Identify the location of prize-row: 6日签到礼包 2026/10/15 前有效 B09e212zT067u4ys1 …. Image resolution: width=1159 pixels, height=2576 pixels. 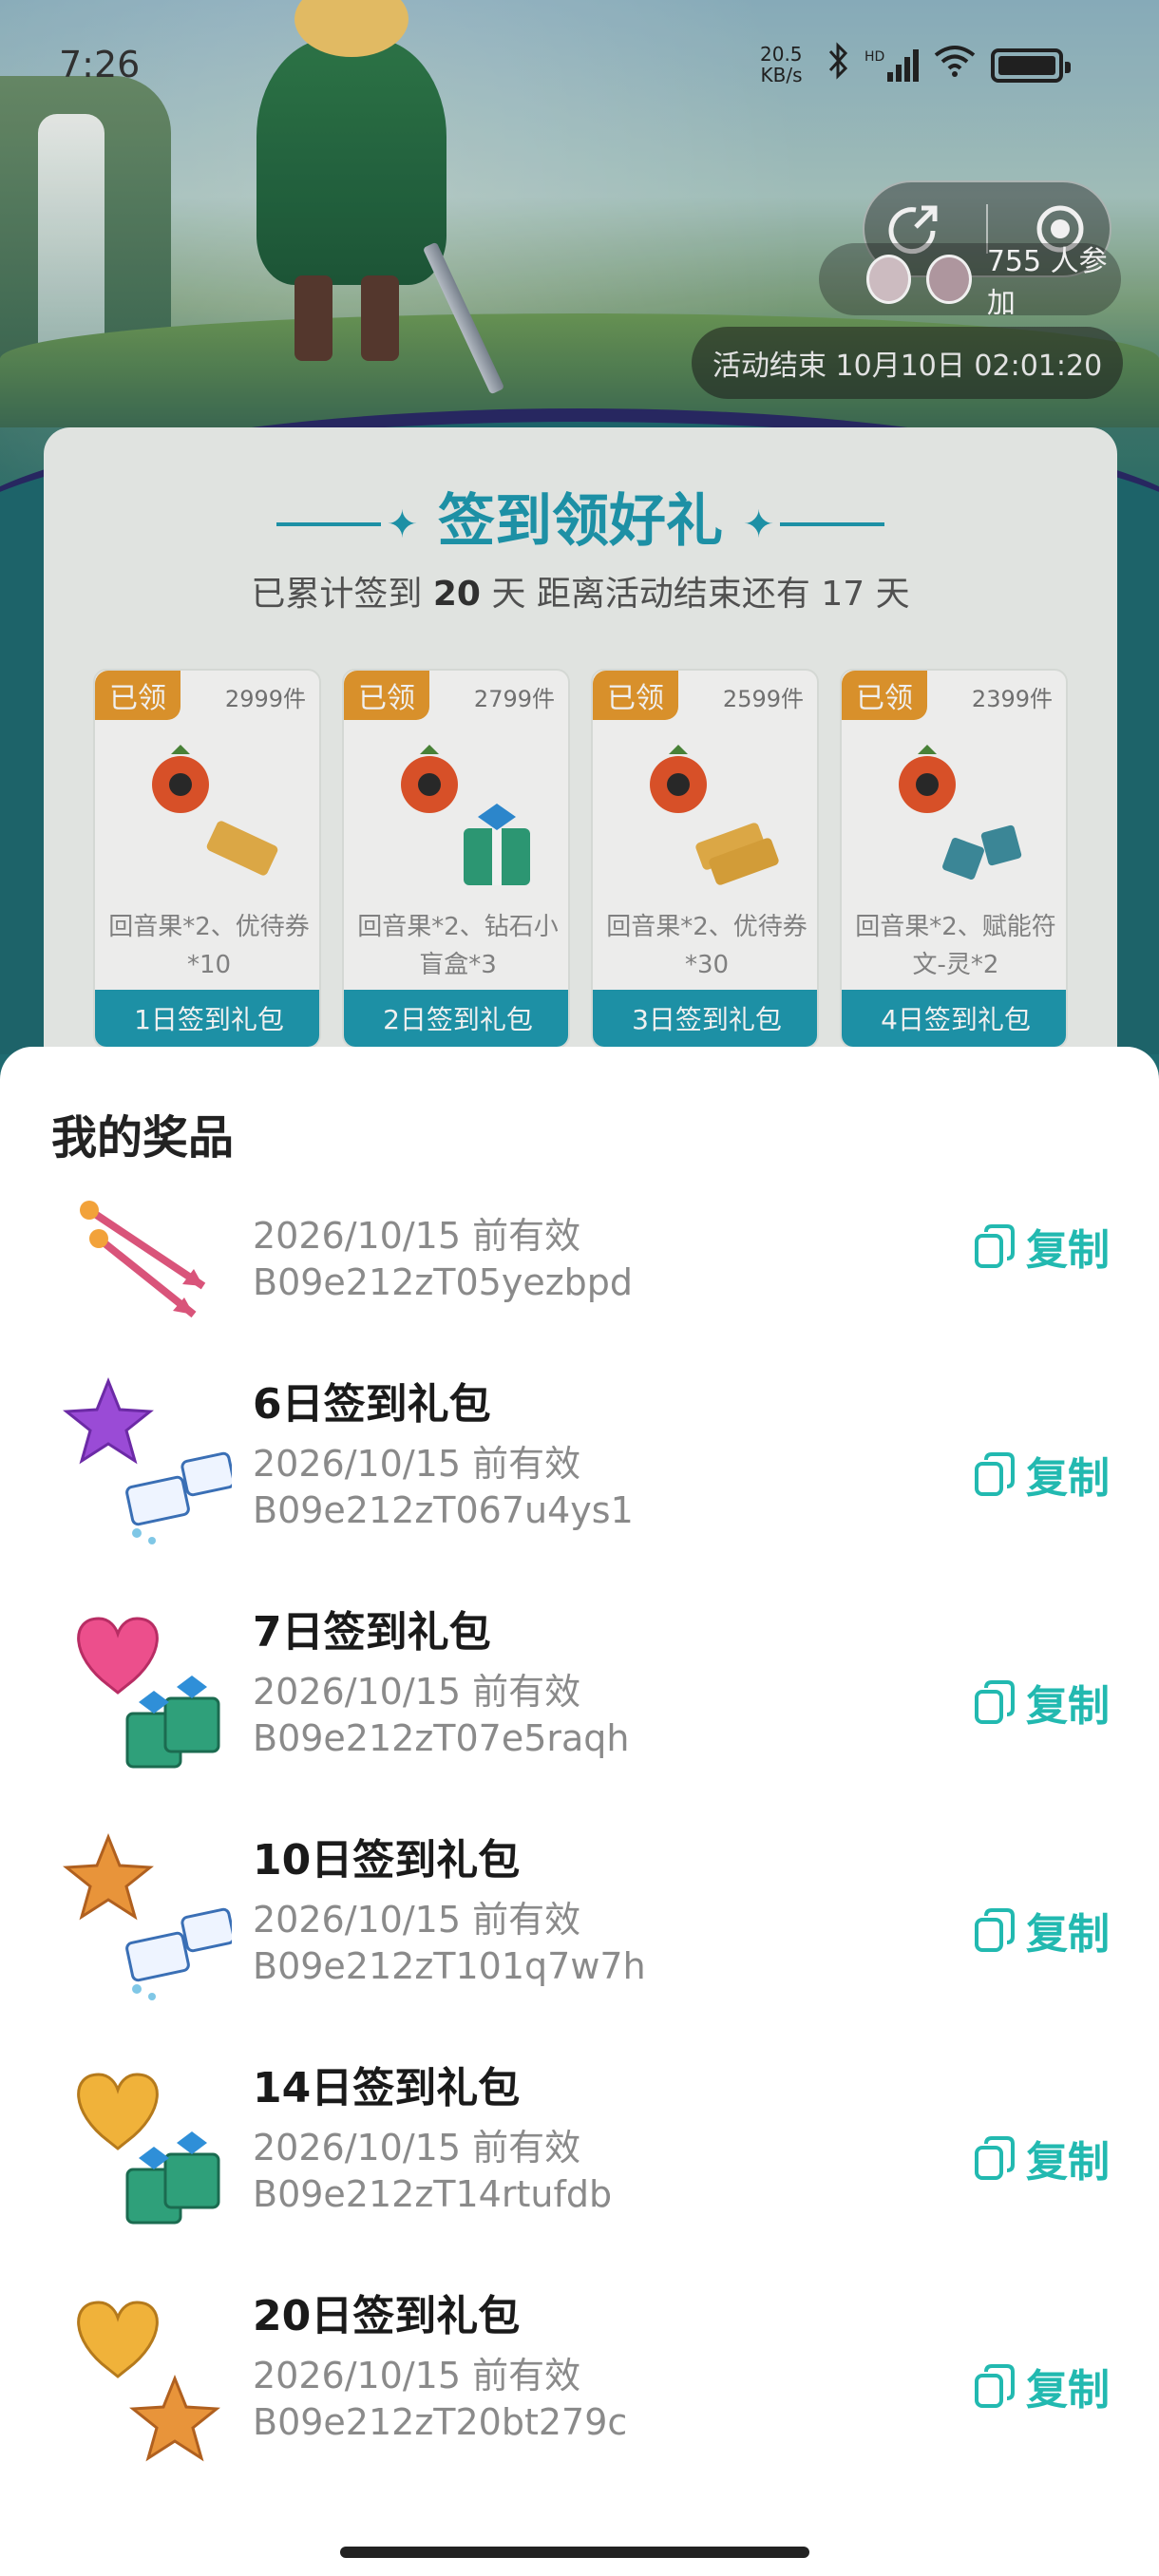
(579, 1467).